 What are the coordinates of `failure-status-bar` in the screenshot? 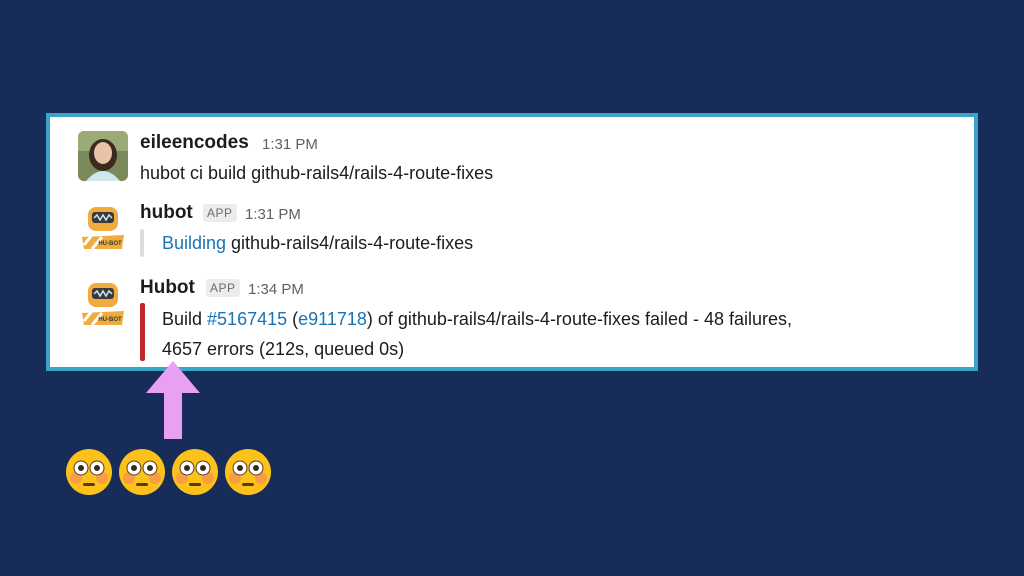 It's located at (142, 332).